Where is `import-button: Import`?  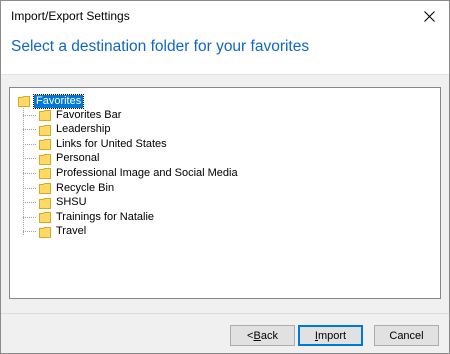
import-button: Import is located at coordinates (330, 335).